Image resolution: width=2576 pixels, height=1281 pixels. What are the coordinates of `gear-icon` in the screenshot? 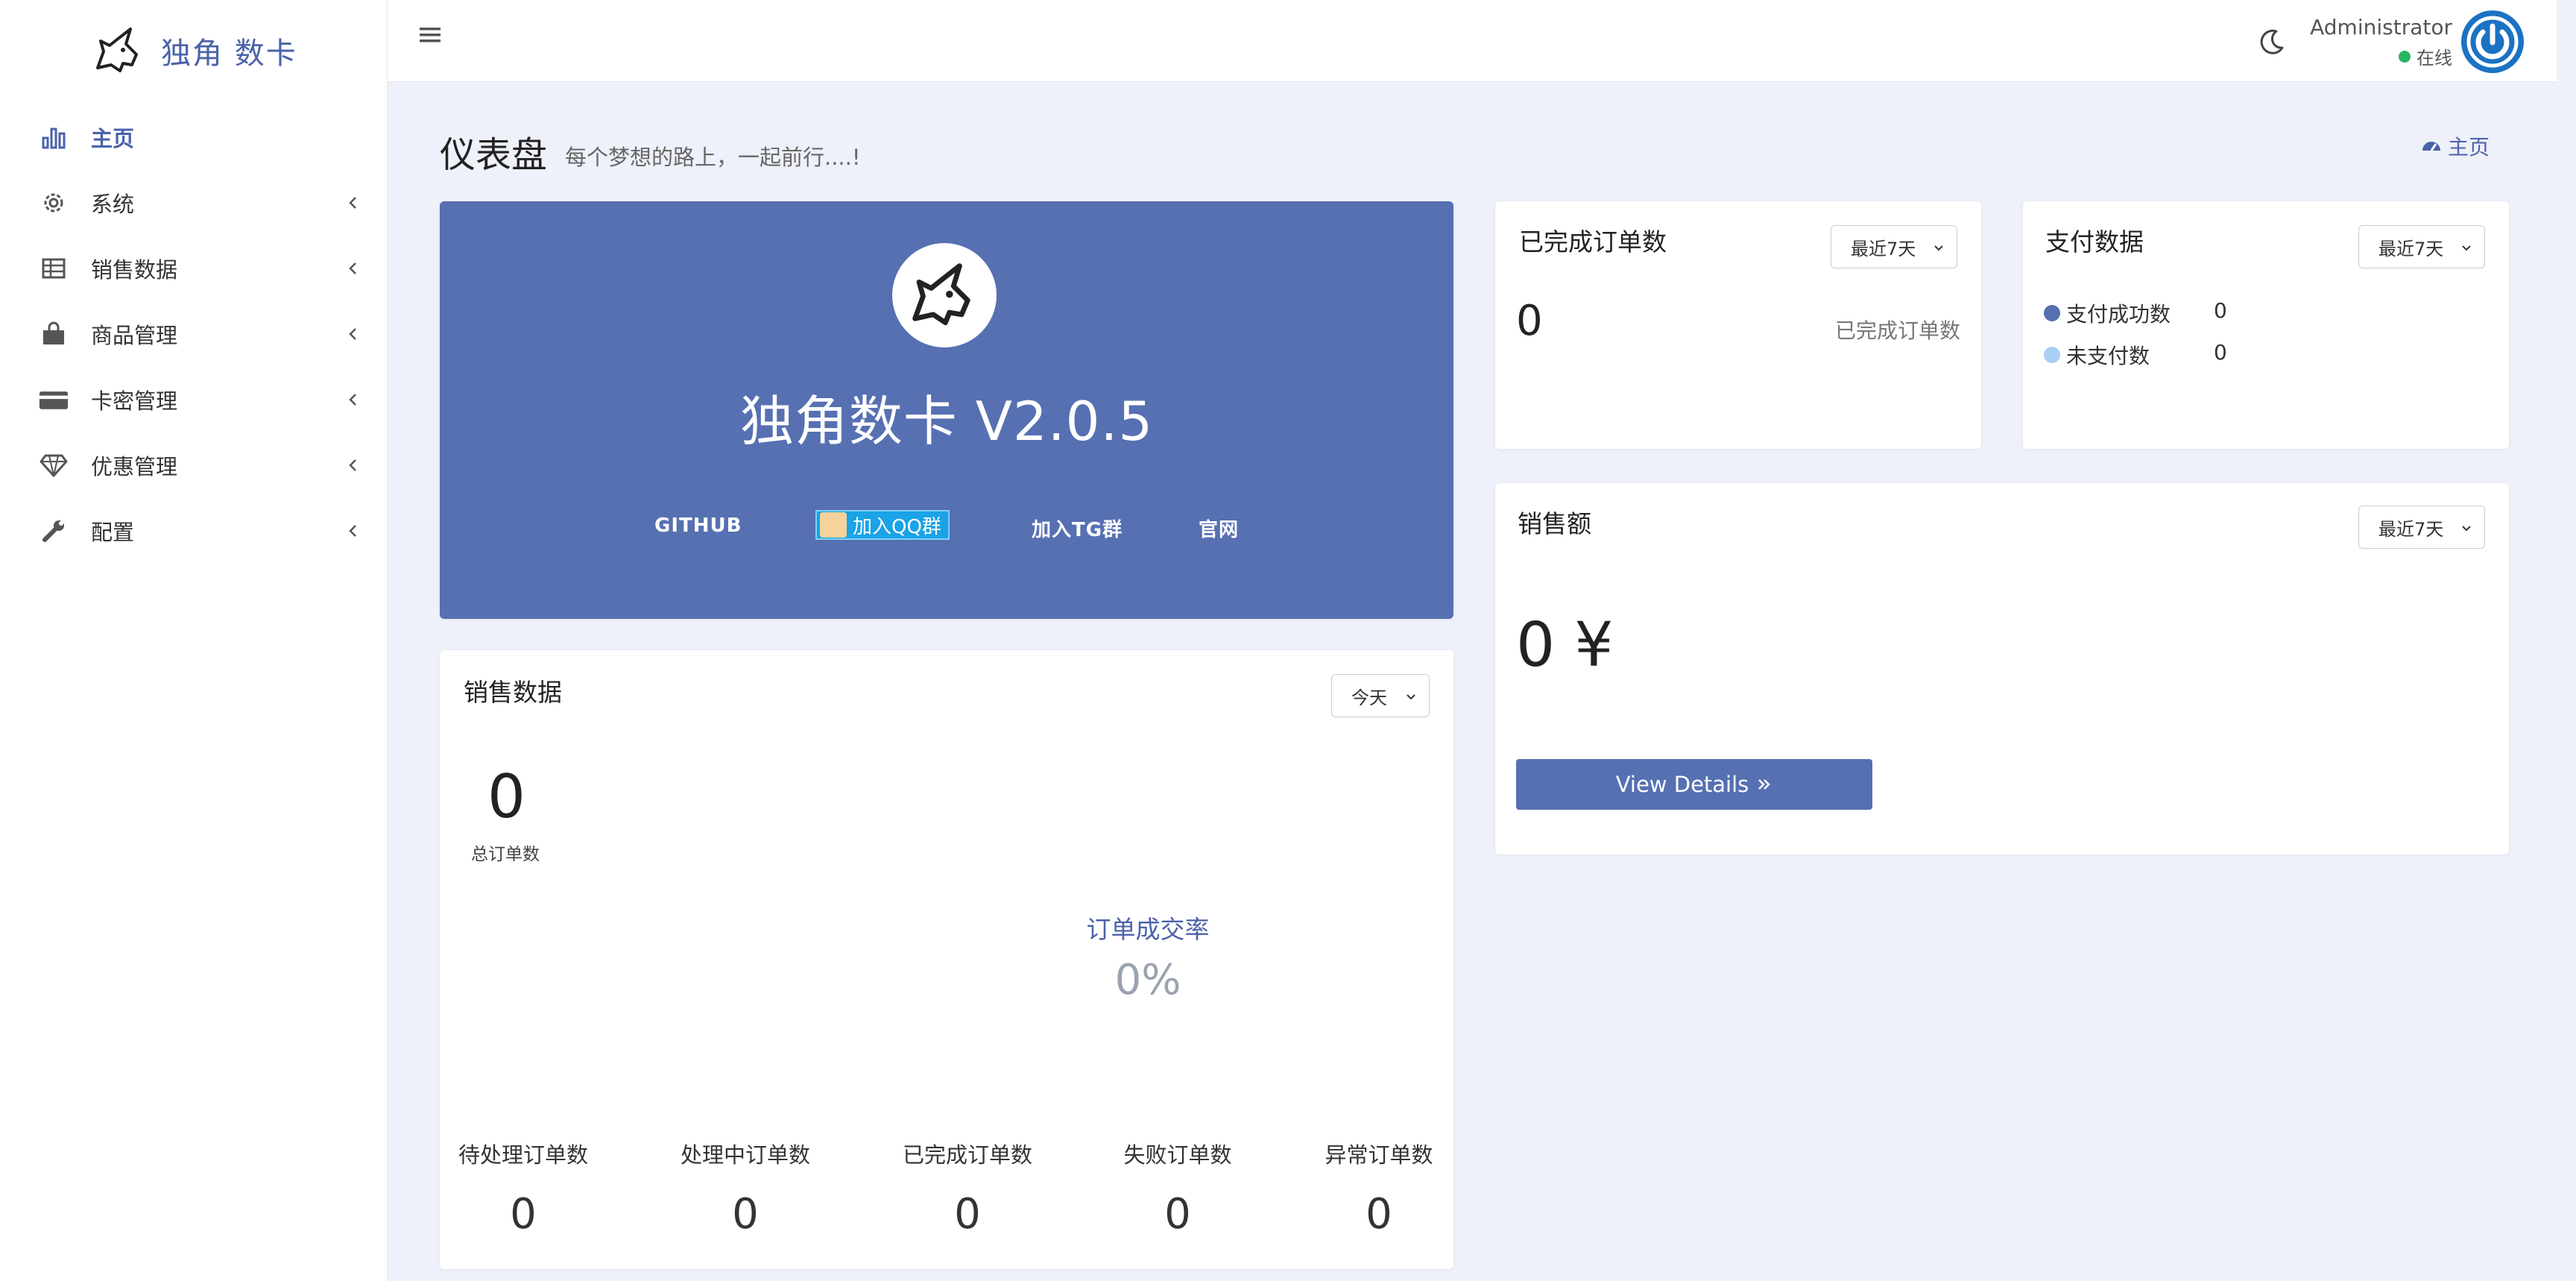 It's located at (54, 203).